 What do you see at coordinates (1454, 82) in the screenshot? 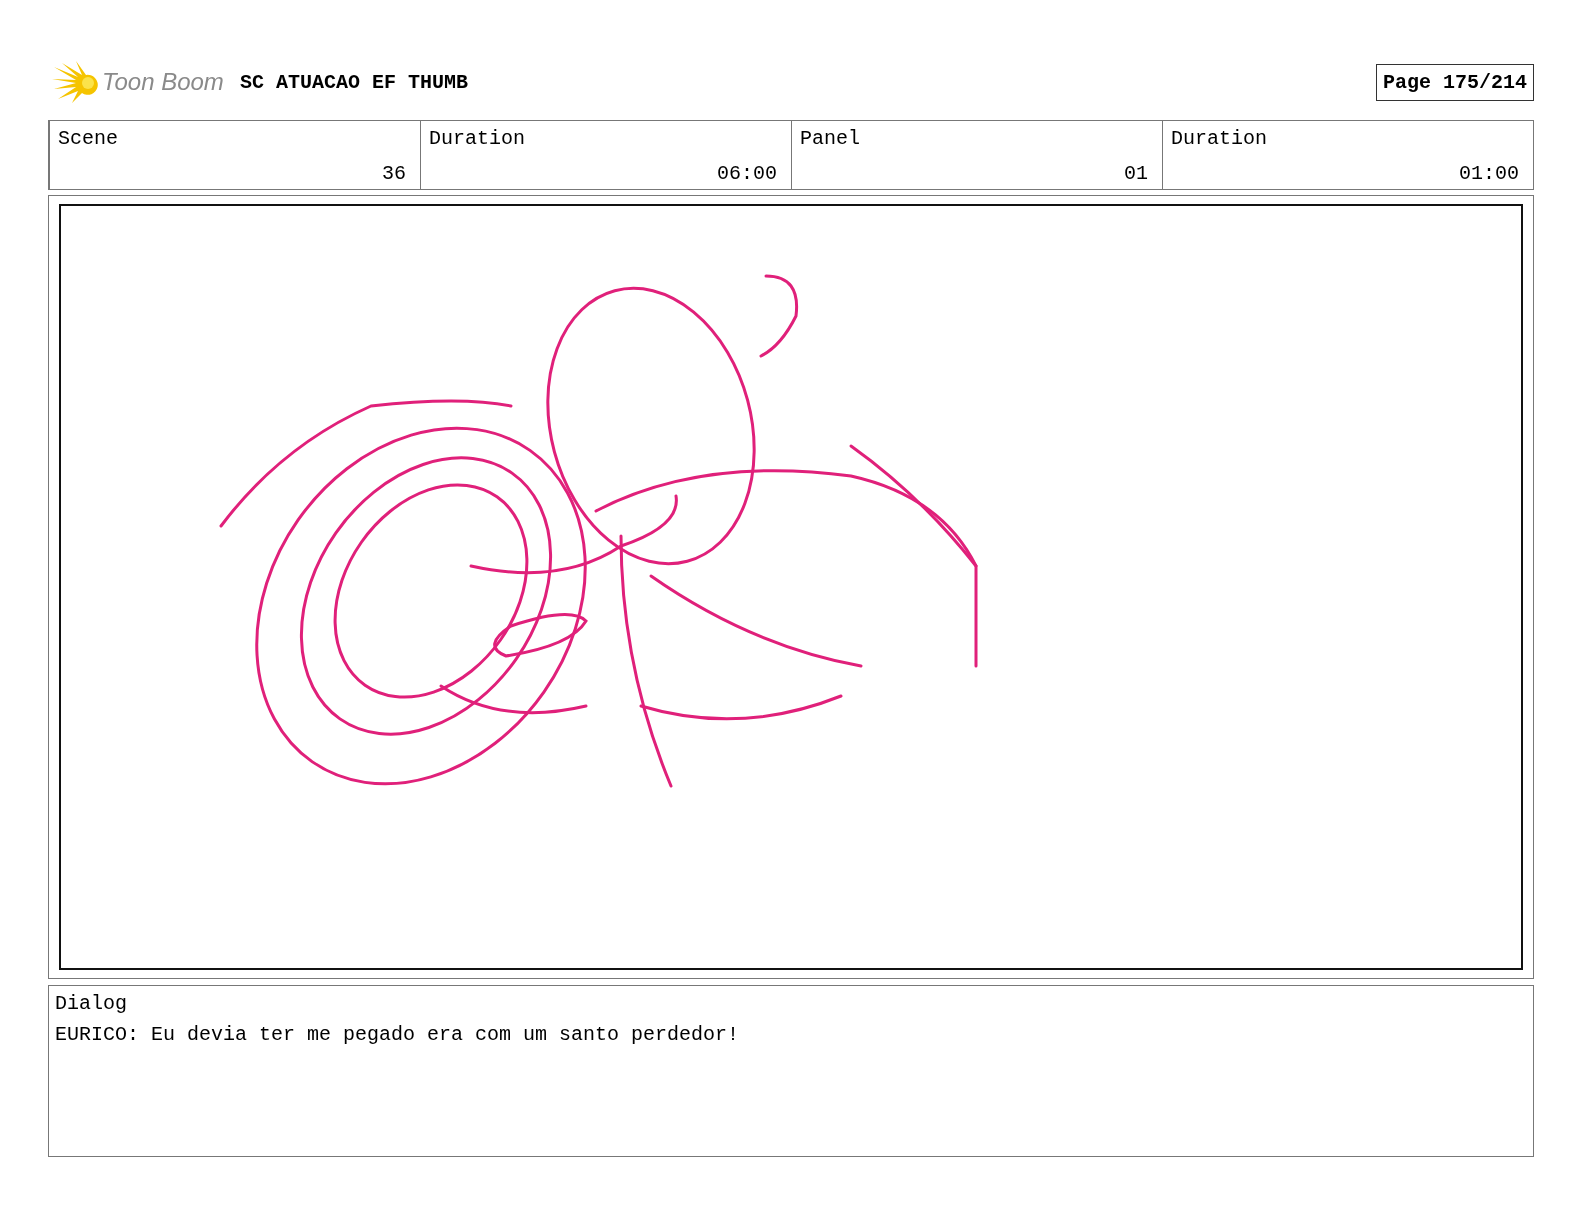
I see `page-number: Page 175/214` at bounding box center [1454, 82].